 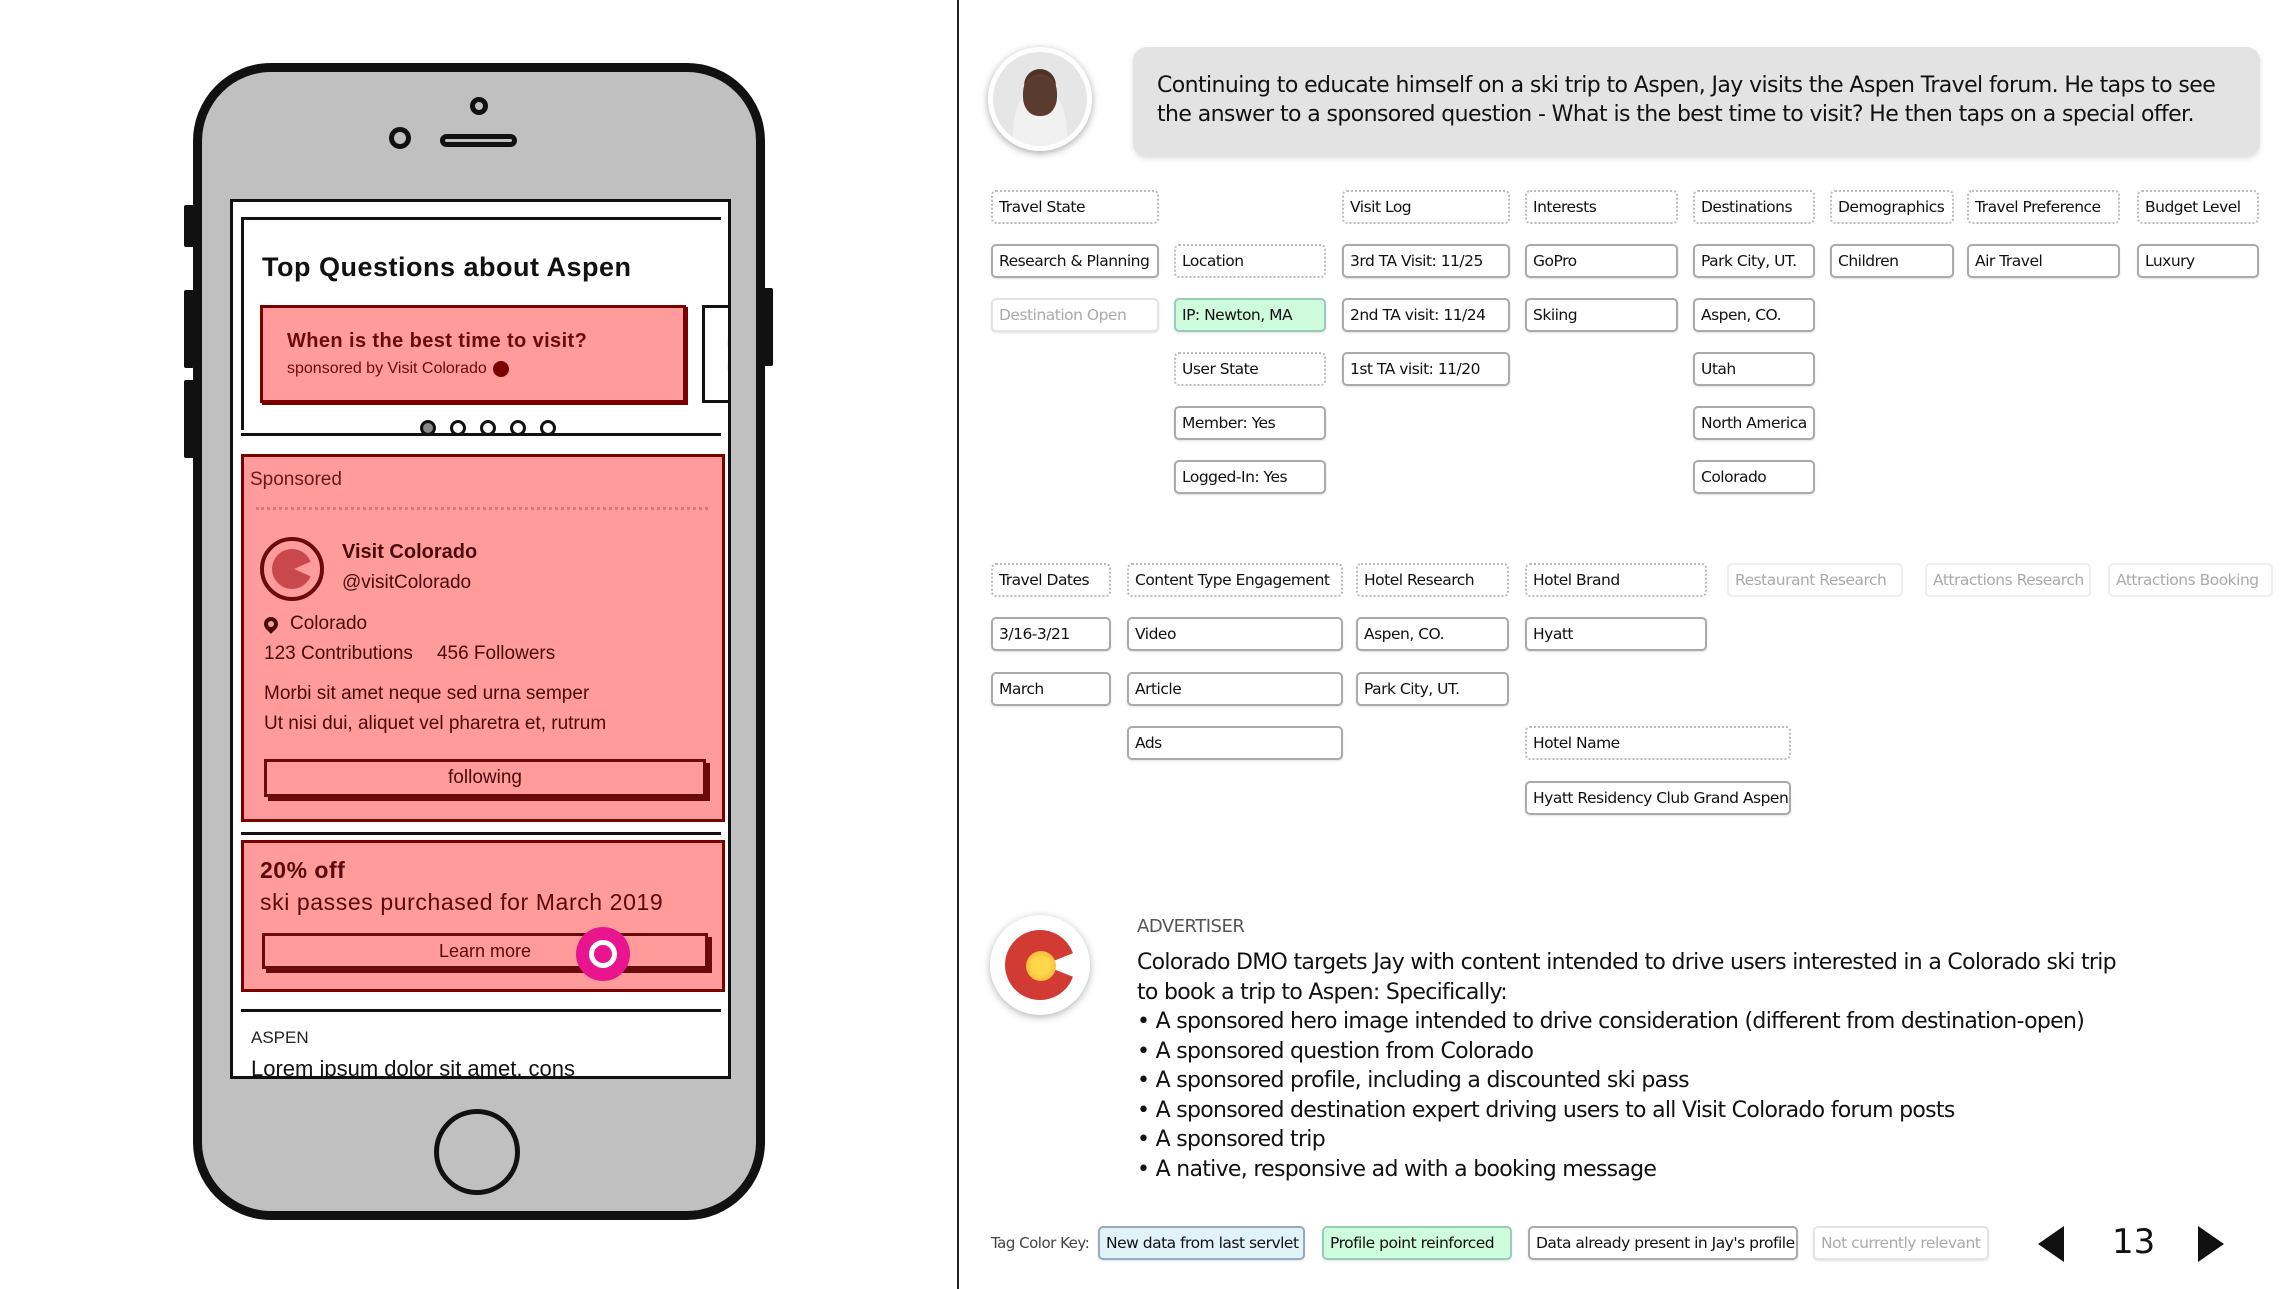 What do you see at coordinates (1426, 261) in the screenshot?
I see `tag-value: 3rd TA Visit: 11/25` at bounding box center [1426, 261].